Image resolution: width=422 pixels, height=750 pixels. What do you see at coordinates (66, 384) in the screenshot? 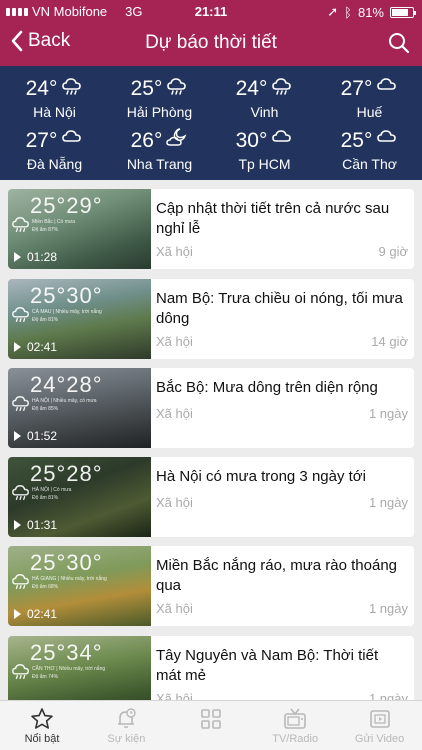
I see `thumbnail-temperature: 24°28°` at bounding box center [66, 384].